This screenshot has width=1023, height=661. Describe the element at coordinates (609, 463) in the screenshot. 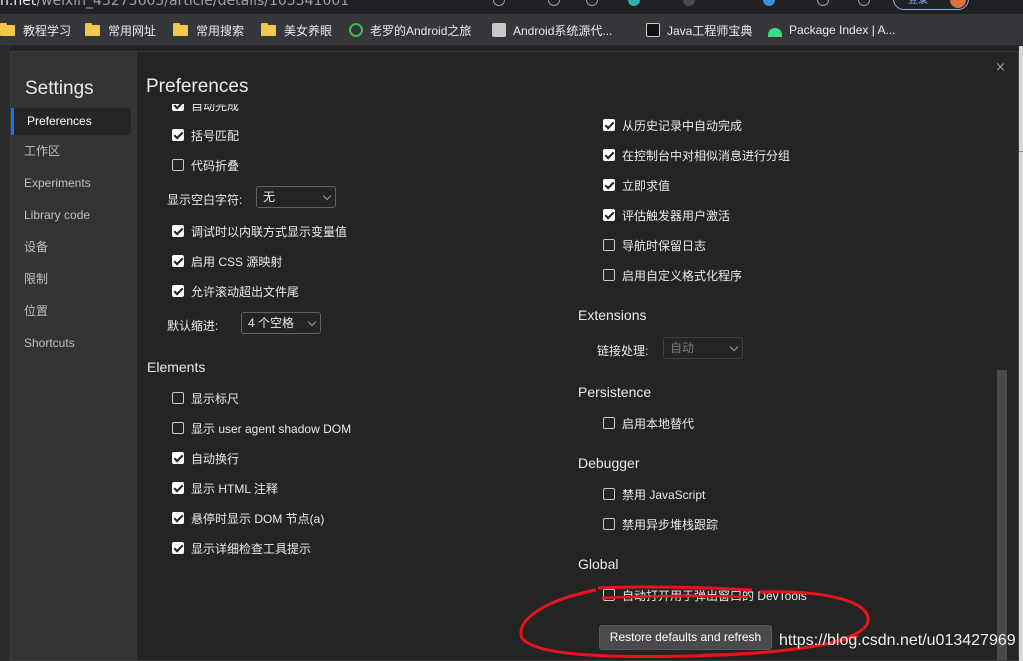

I see `debugger-heading: Debugger` at that location.